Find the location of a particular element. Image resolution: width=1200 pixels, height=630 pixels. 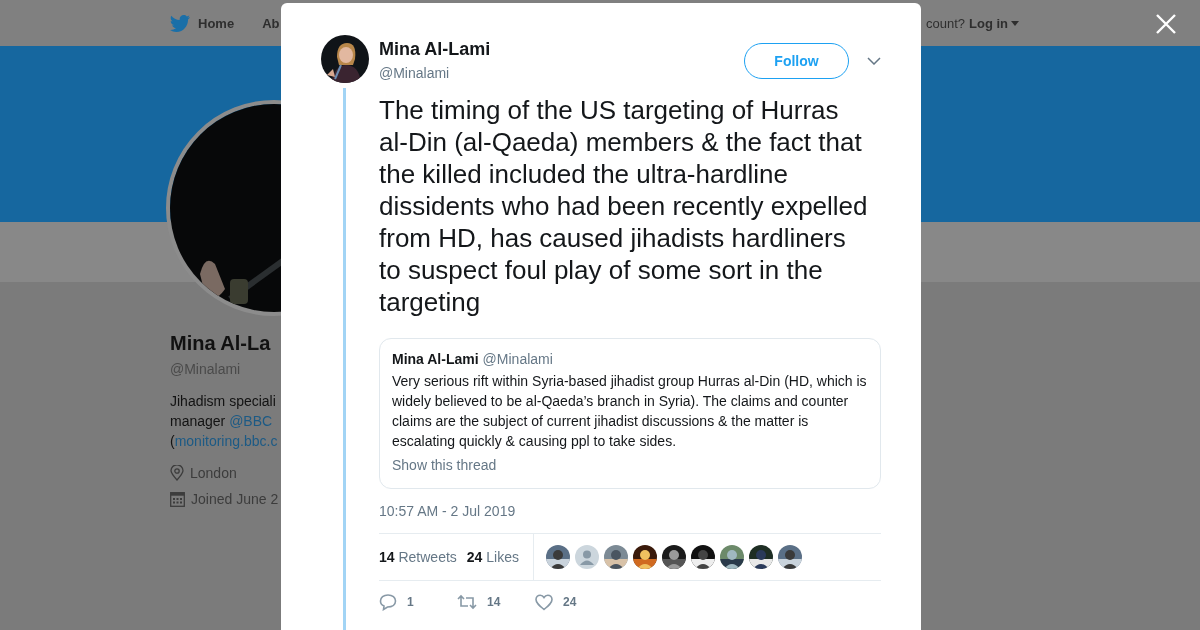

quoted-tweet-text: Very serious rift within Syria-based jihadist group Hurras al-Din (HD, which is widely believed to be al-Qaeda’s branch in Syria). The claims and counter claims are the subject of current jihadist discussions & the matter is escalating quickly & causing ppl to take sides. is located at coordinates (630, 411).